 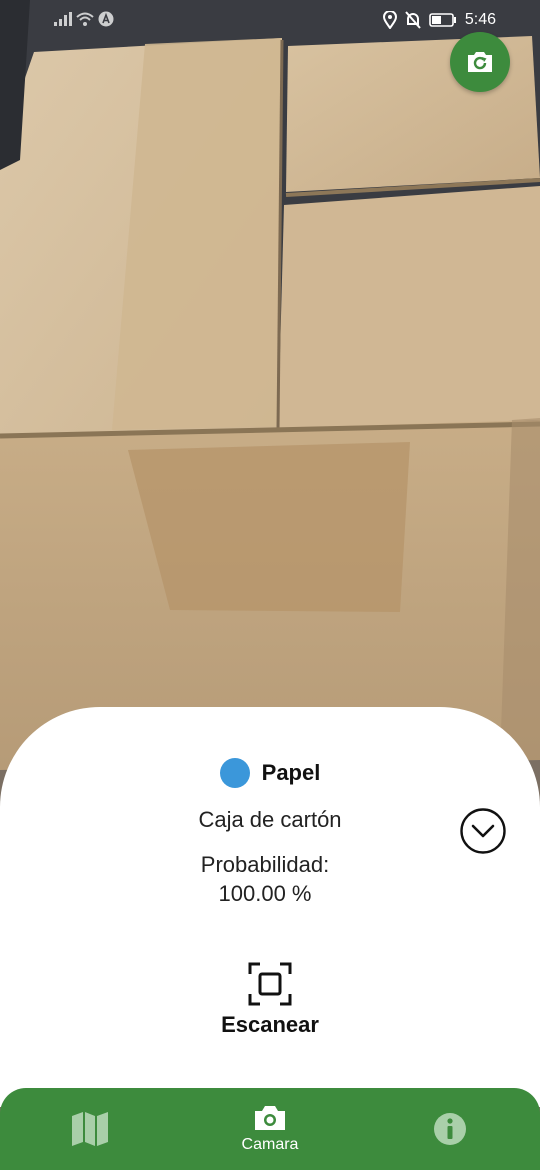 I want to click on nav-item-info, so click(x=450, y=1129).